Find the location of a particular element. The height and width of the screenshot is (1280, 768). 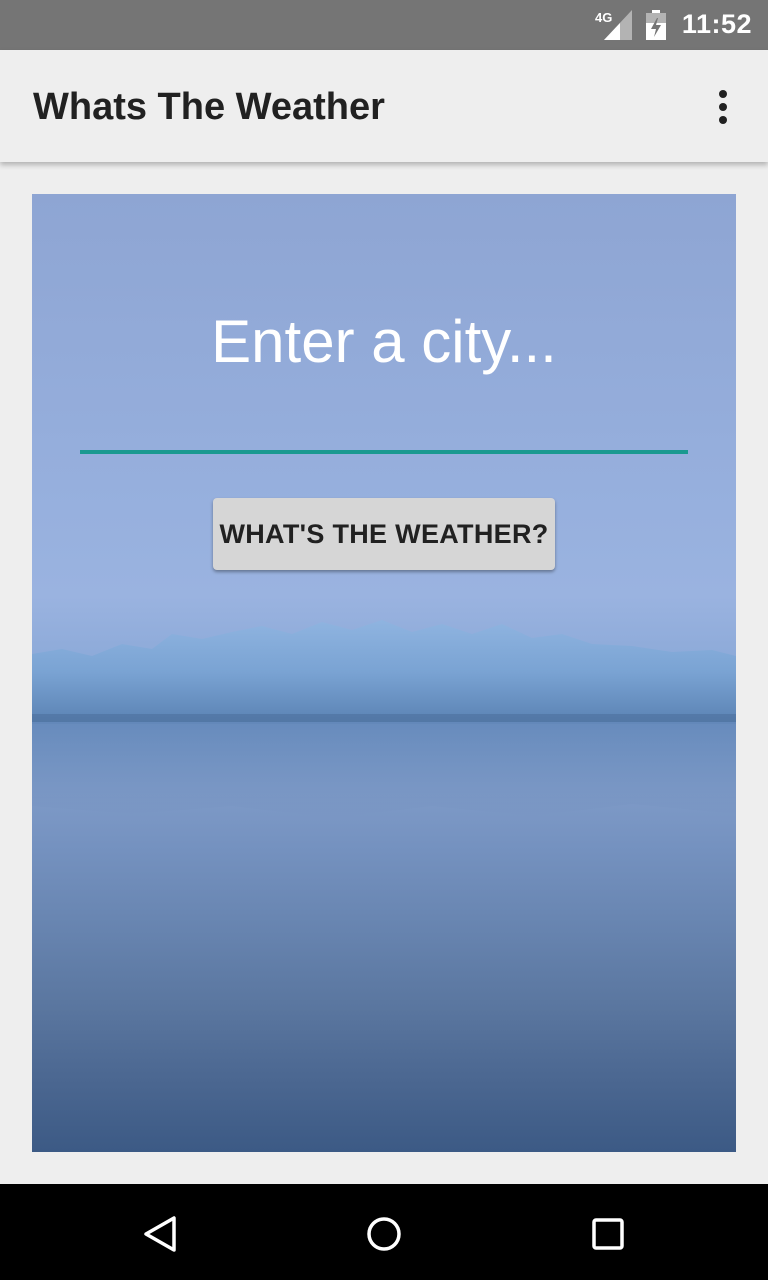

navigation-bar is located at coordinates (384, 1232).